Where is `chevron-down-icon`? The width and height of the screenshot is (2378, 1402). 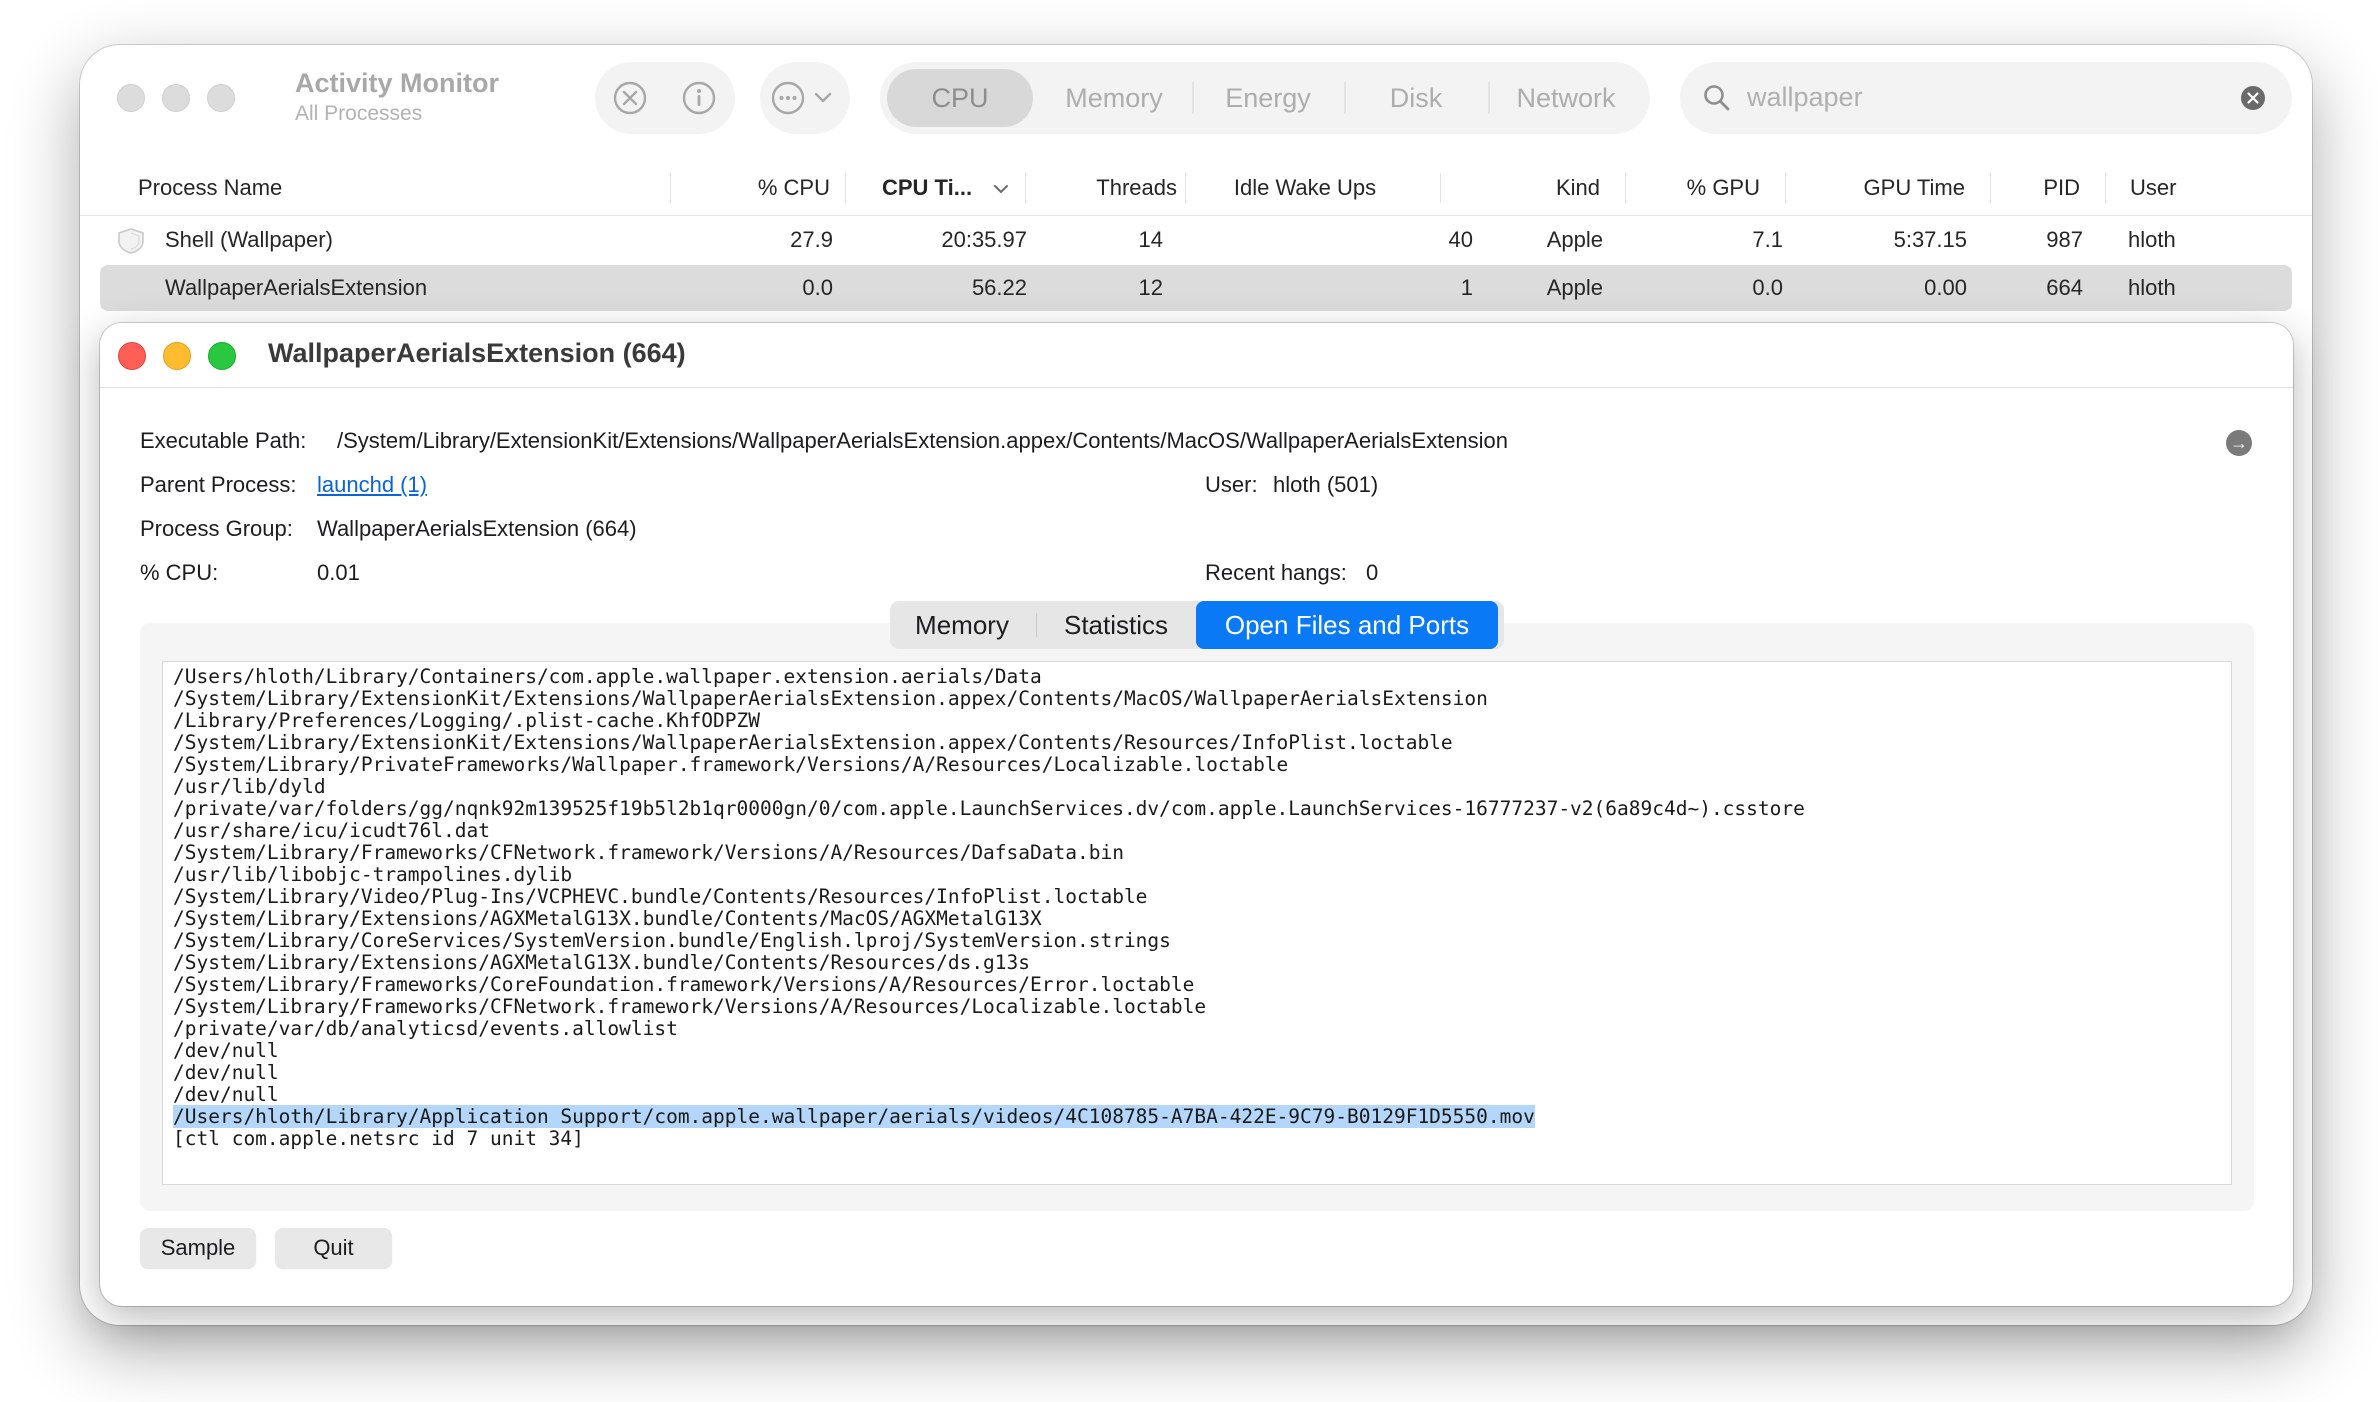
chevron-down-icon is located at coordinates (823, 97).